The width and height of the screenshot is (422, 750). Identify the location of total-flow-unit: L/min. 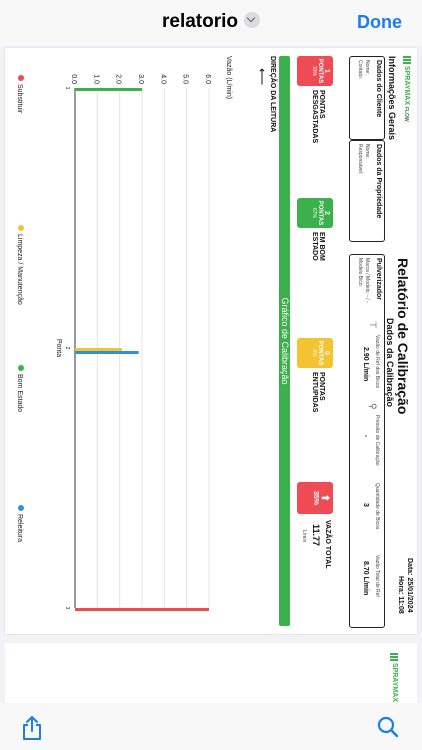
(304, 536).